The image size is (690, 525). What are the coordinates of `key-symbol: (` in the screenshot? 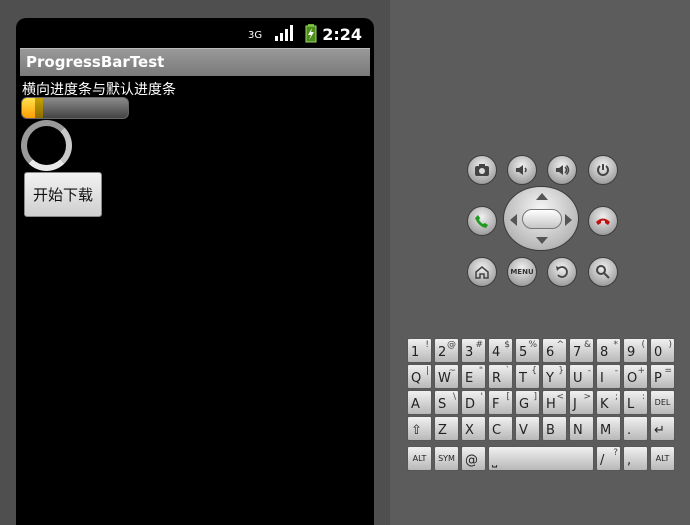 It's located at (643, 345).